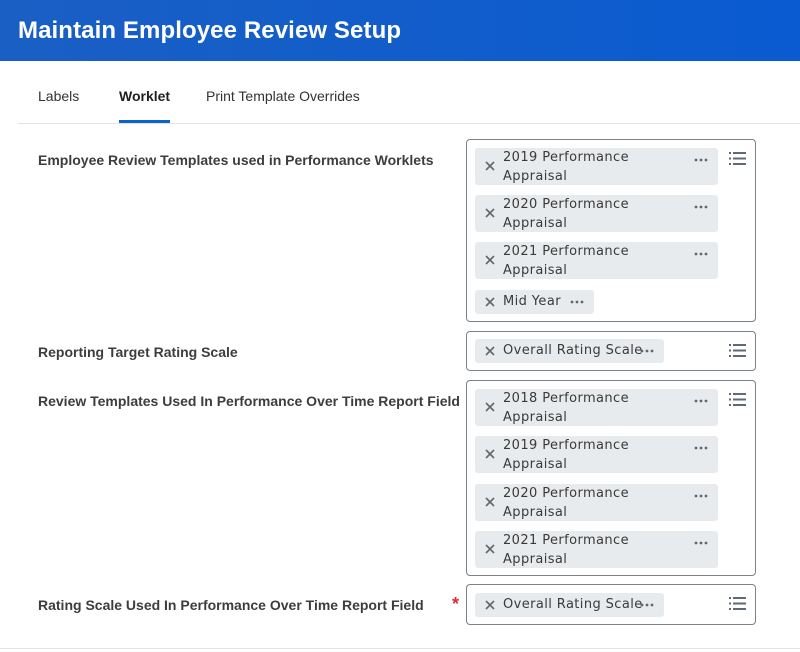  I want to click on item-text-line: 2018 Performance, so click(566, 398).